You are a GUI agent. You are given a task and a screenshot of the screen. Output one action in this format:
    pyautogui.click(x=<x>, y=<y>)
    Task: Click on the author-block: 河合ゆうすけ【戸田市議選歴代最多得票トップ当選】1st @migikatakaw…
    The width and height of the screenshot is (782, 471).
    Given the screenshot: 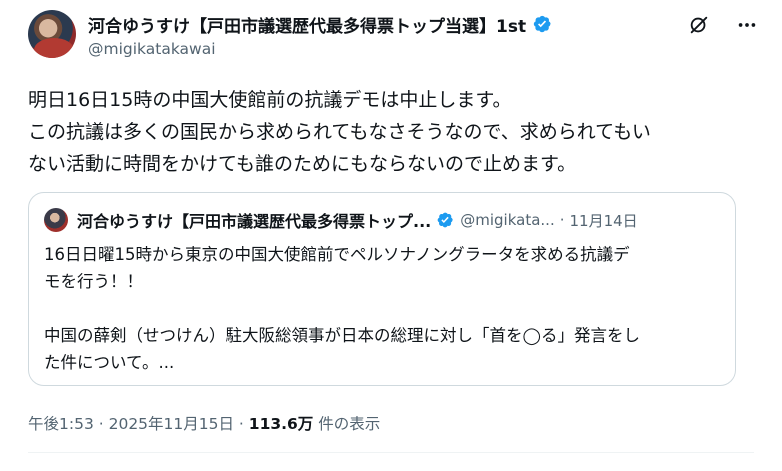 What is the action you would take?
    pyautogui.click(x=390, y=36)
    